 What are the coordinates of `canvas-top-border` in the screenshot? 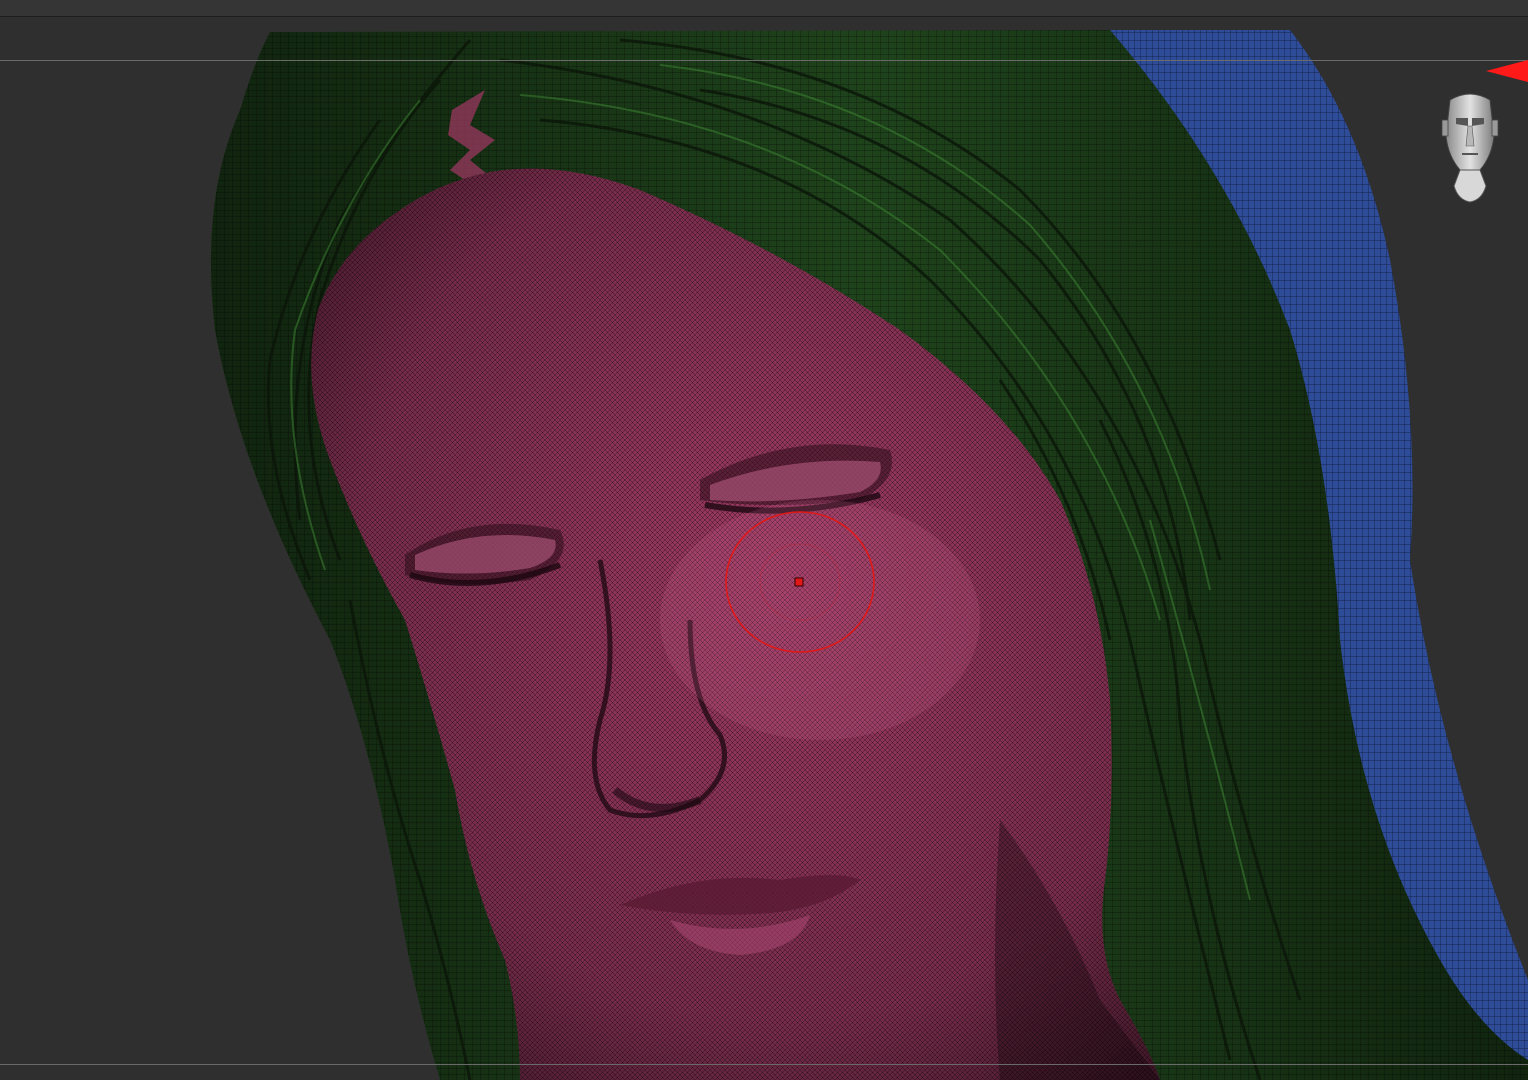 It's located at (764, 60).